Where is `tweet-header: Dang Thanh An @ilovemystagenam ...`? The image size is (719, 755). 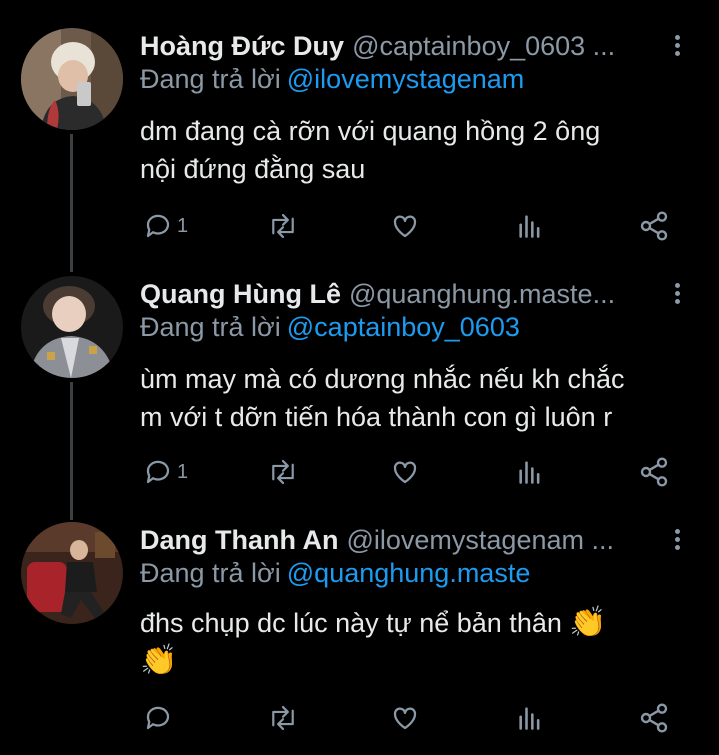 tweet-header: Dang Thanh An @ilovemystagenam ... is located at coordinates (395, 540).